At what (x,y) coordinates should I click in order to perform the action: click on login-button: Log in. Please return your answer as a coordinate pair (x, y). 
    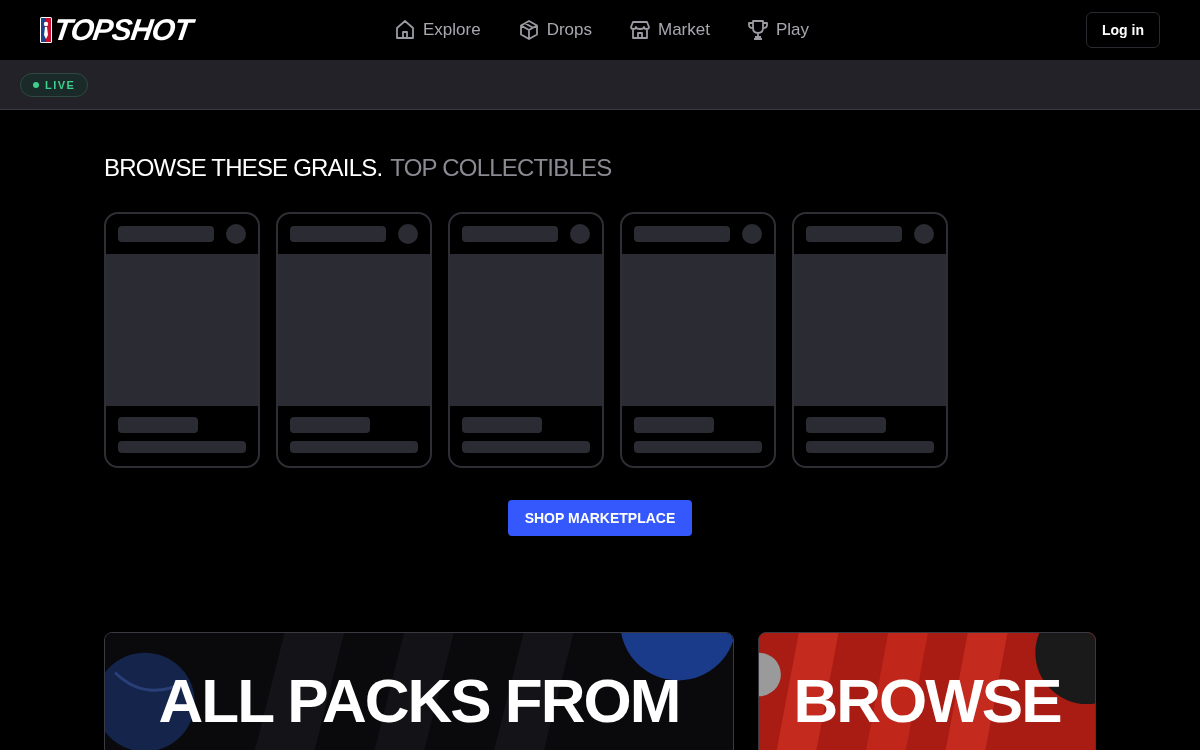
    Looking at the image, I should click on (1123, 30).